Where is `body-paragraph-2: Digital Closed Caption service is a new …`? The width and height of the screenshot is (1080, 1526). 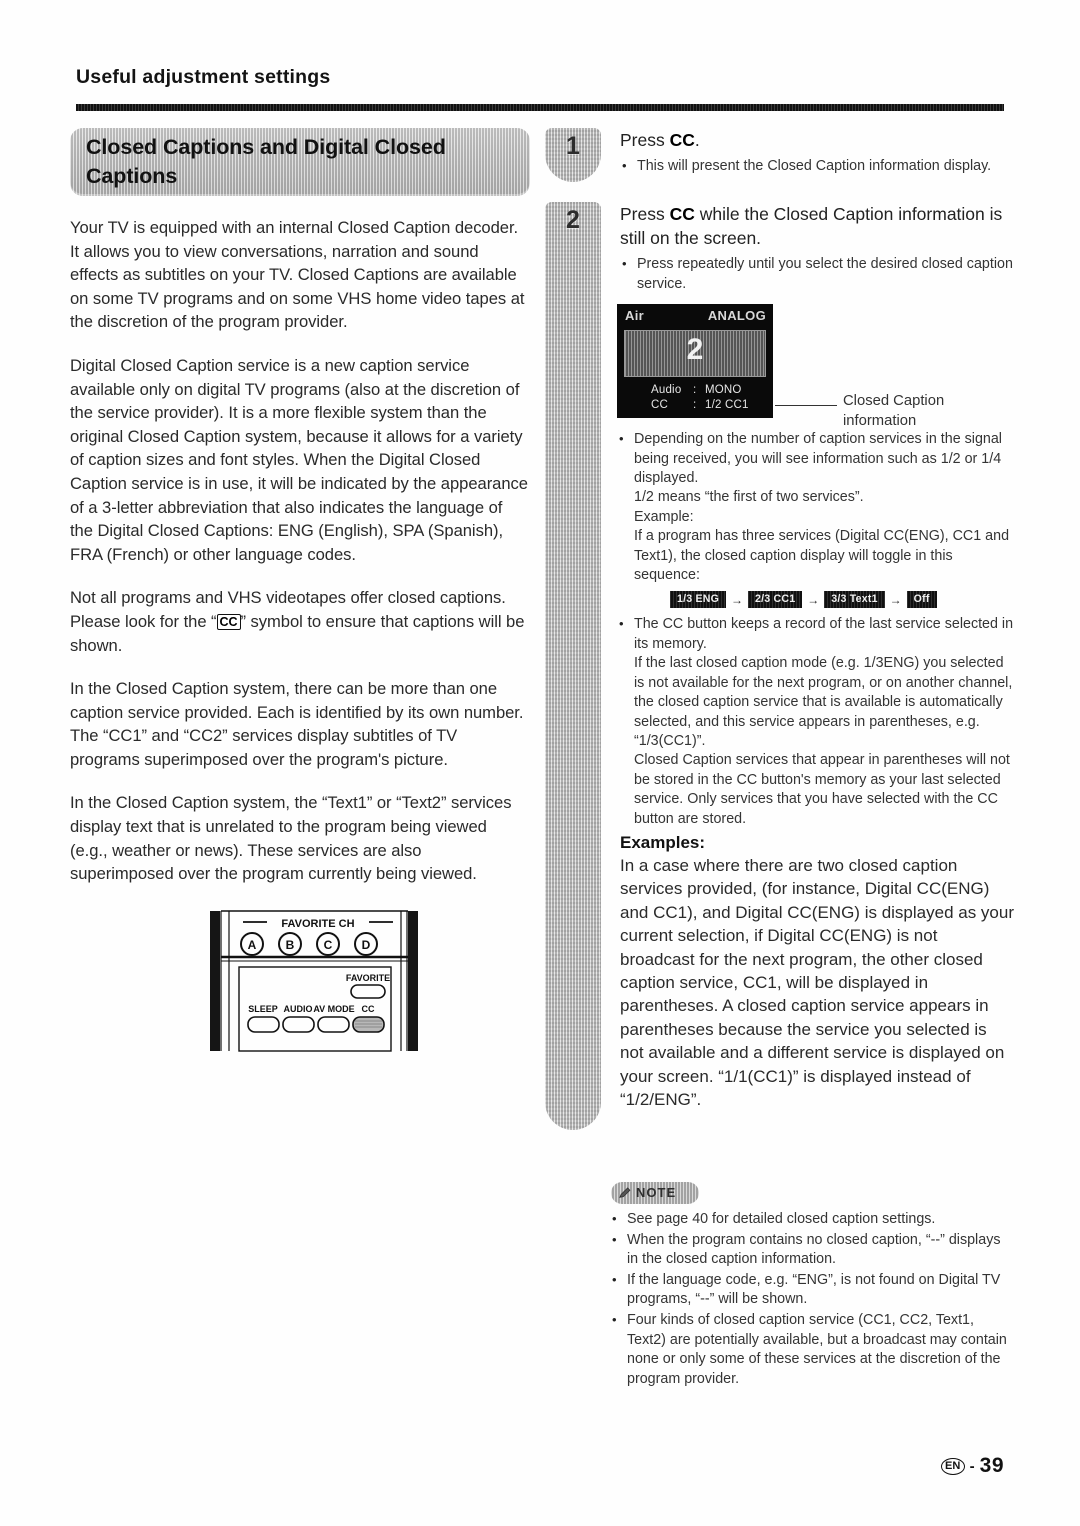
body-paragraph-2: Digital Closed Caption service is a new … is located at coordinates (299, 459).